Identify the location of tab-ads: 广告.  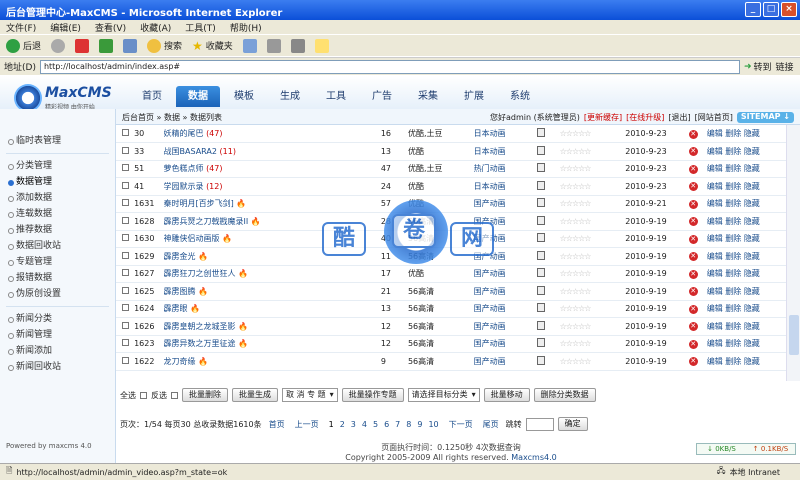
(382, 96).